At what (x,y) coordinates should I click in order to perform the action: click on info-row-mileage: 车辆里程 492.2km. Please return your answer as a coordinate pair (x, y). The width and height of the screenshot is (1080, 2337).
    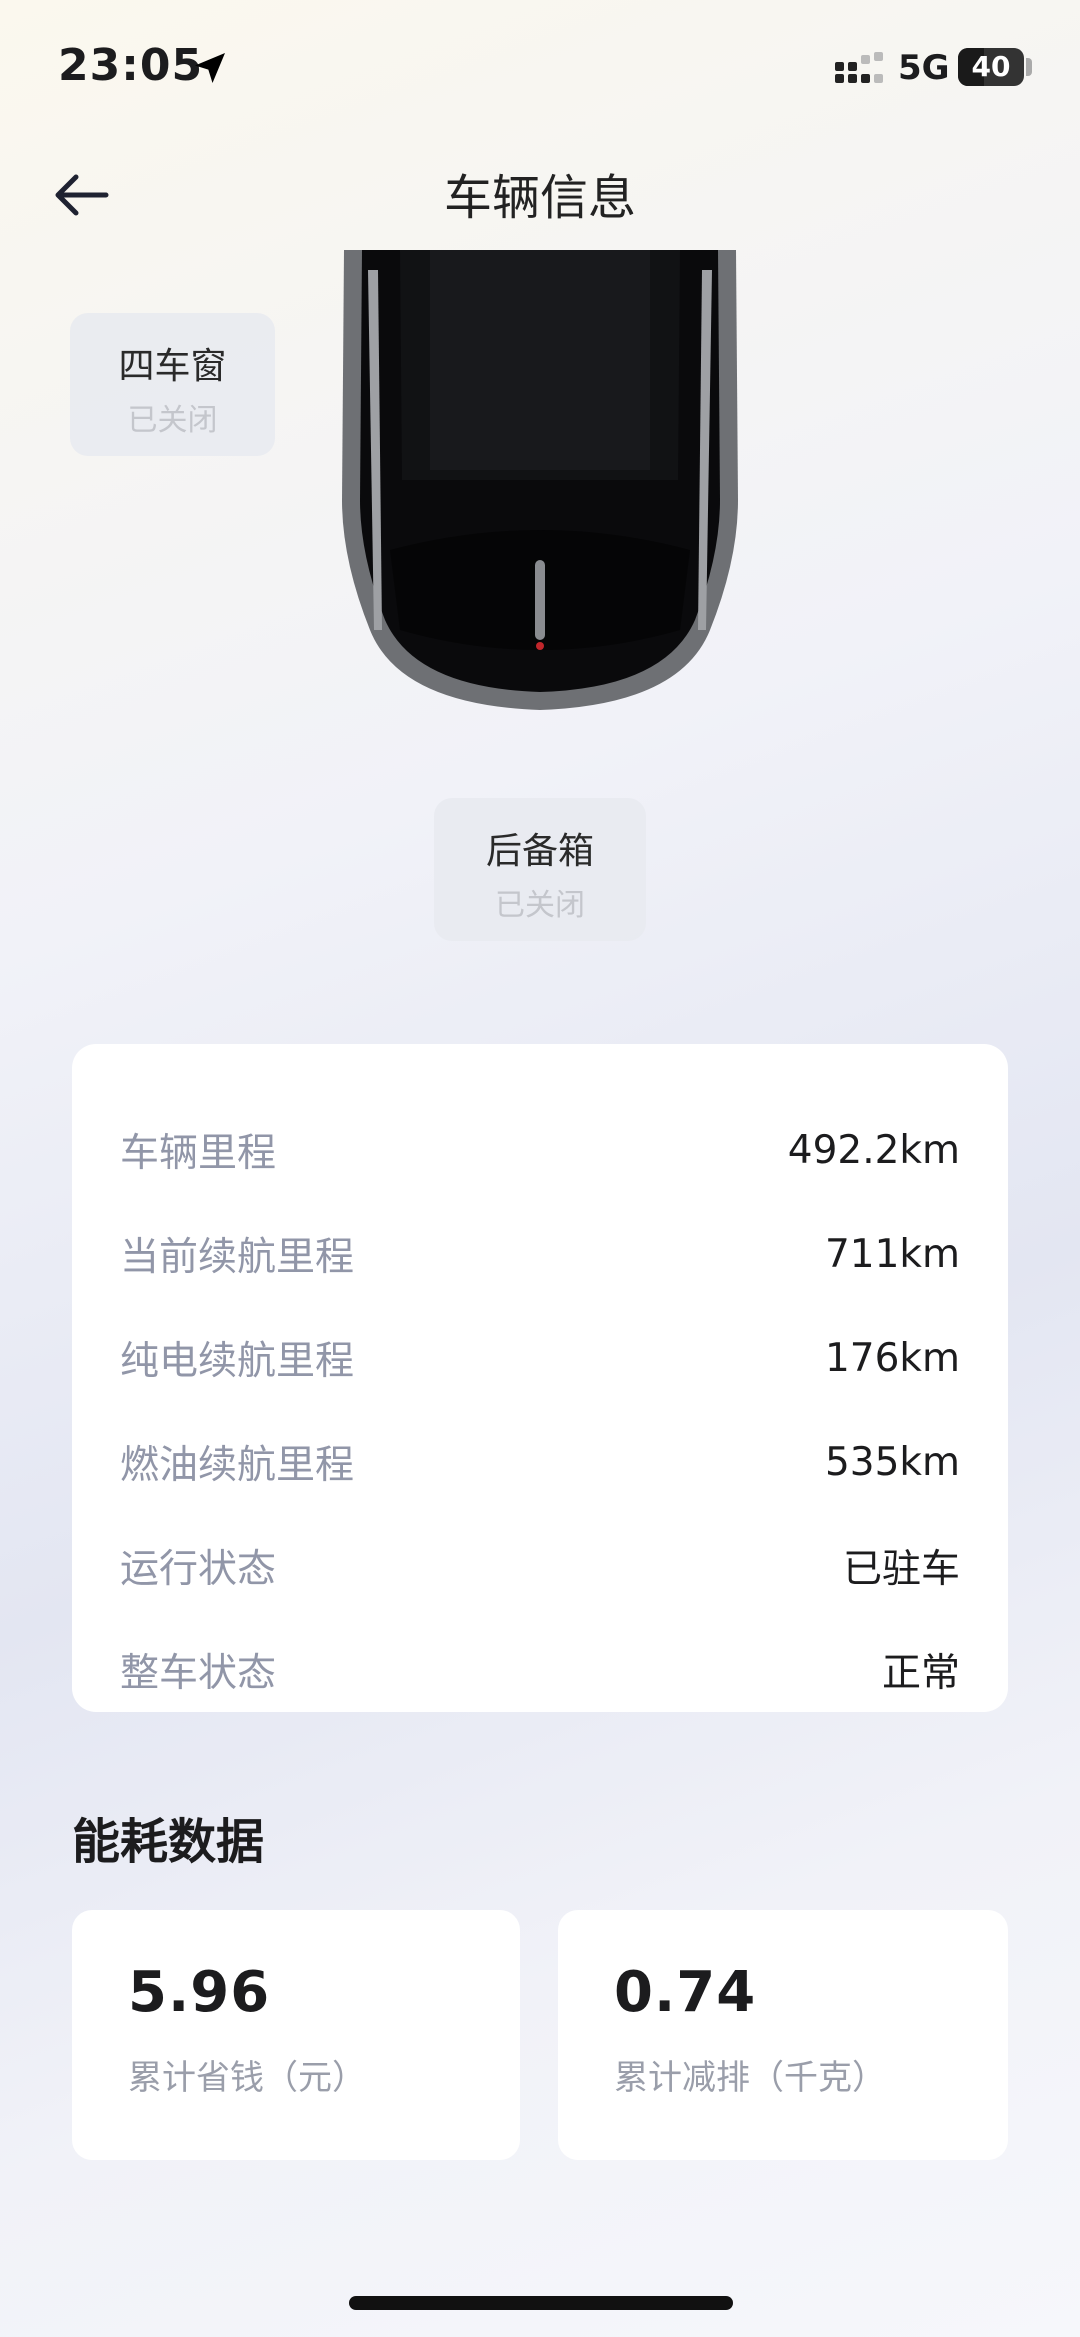
    Looking at the image, I should click on (540, 1150).